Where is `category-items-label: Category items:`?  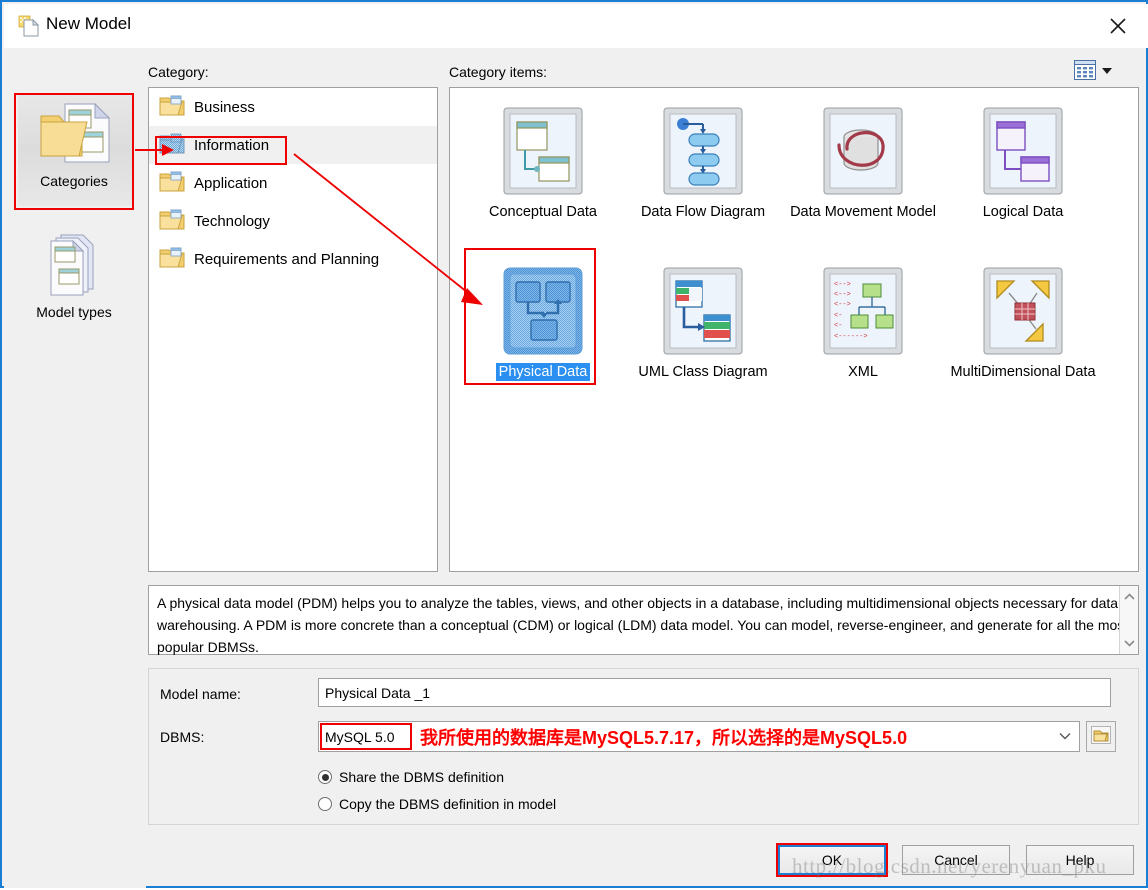 category-items-label: Category items: is located at coordinates (498, 72).